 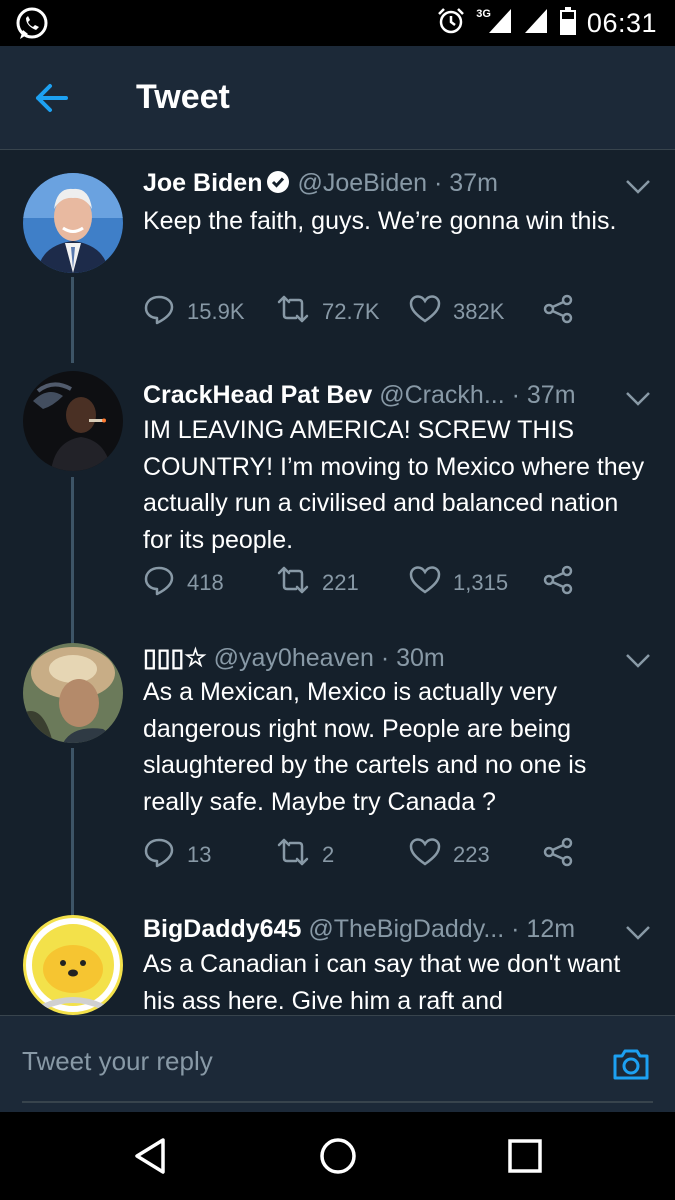 What do you see at coordinates (202, 183) in the screenshot?
I see `display-name: Joe Biden` at bounding box center [202, 183].